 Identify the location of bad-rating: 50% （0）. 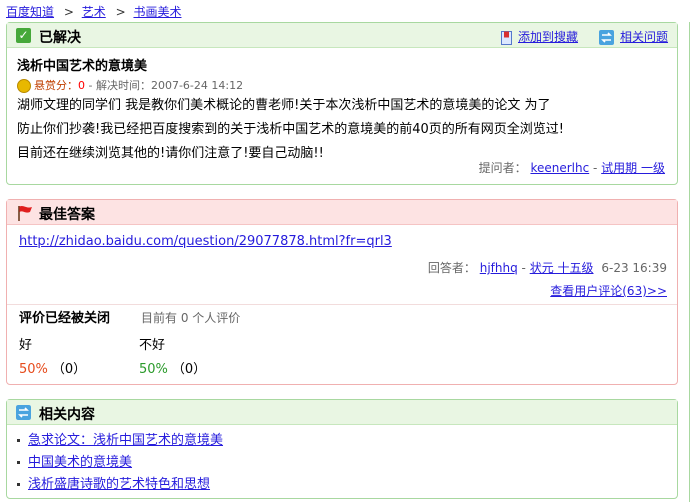
(172, 367).